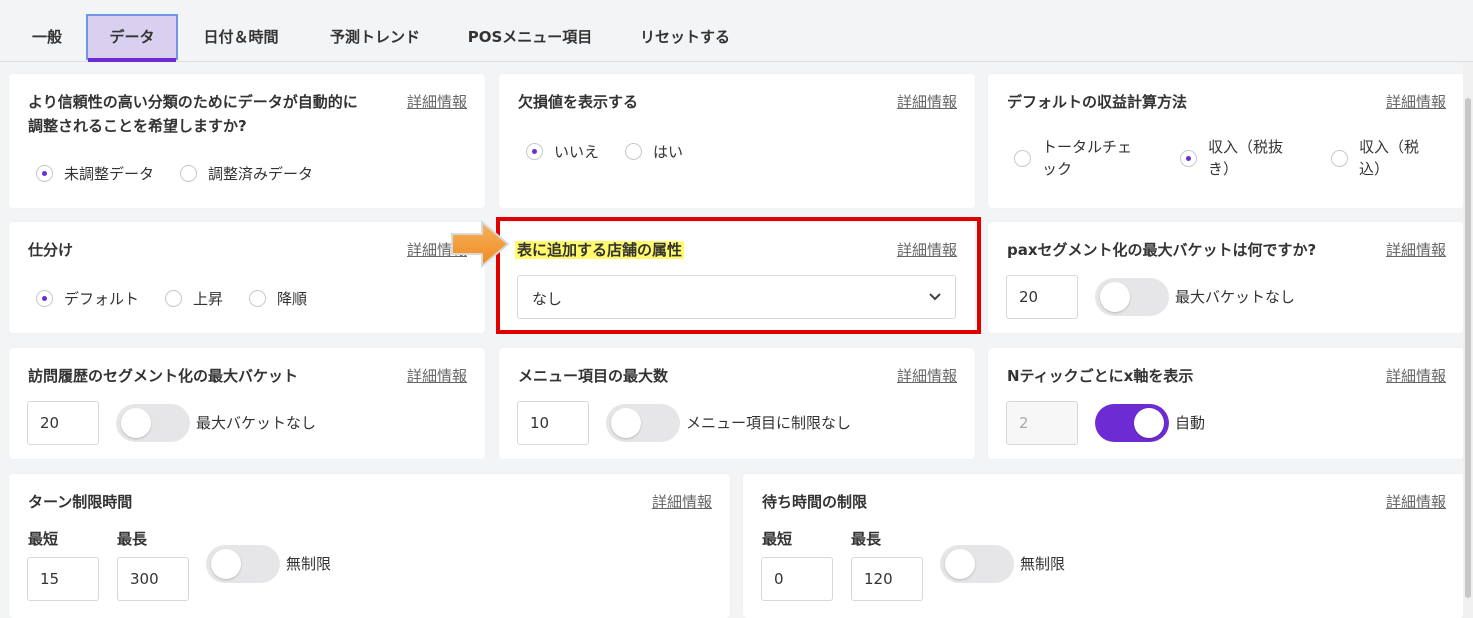  I want to click on card-title: 仕分け, so click(51, 250).